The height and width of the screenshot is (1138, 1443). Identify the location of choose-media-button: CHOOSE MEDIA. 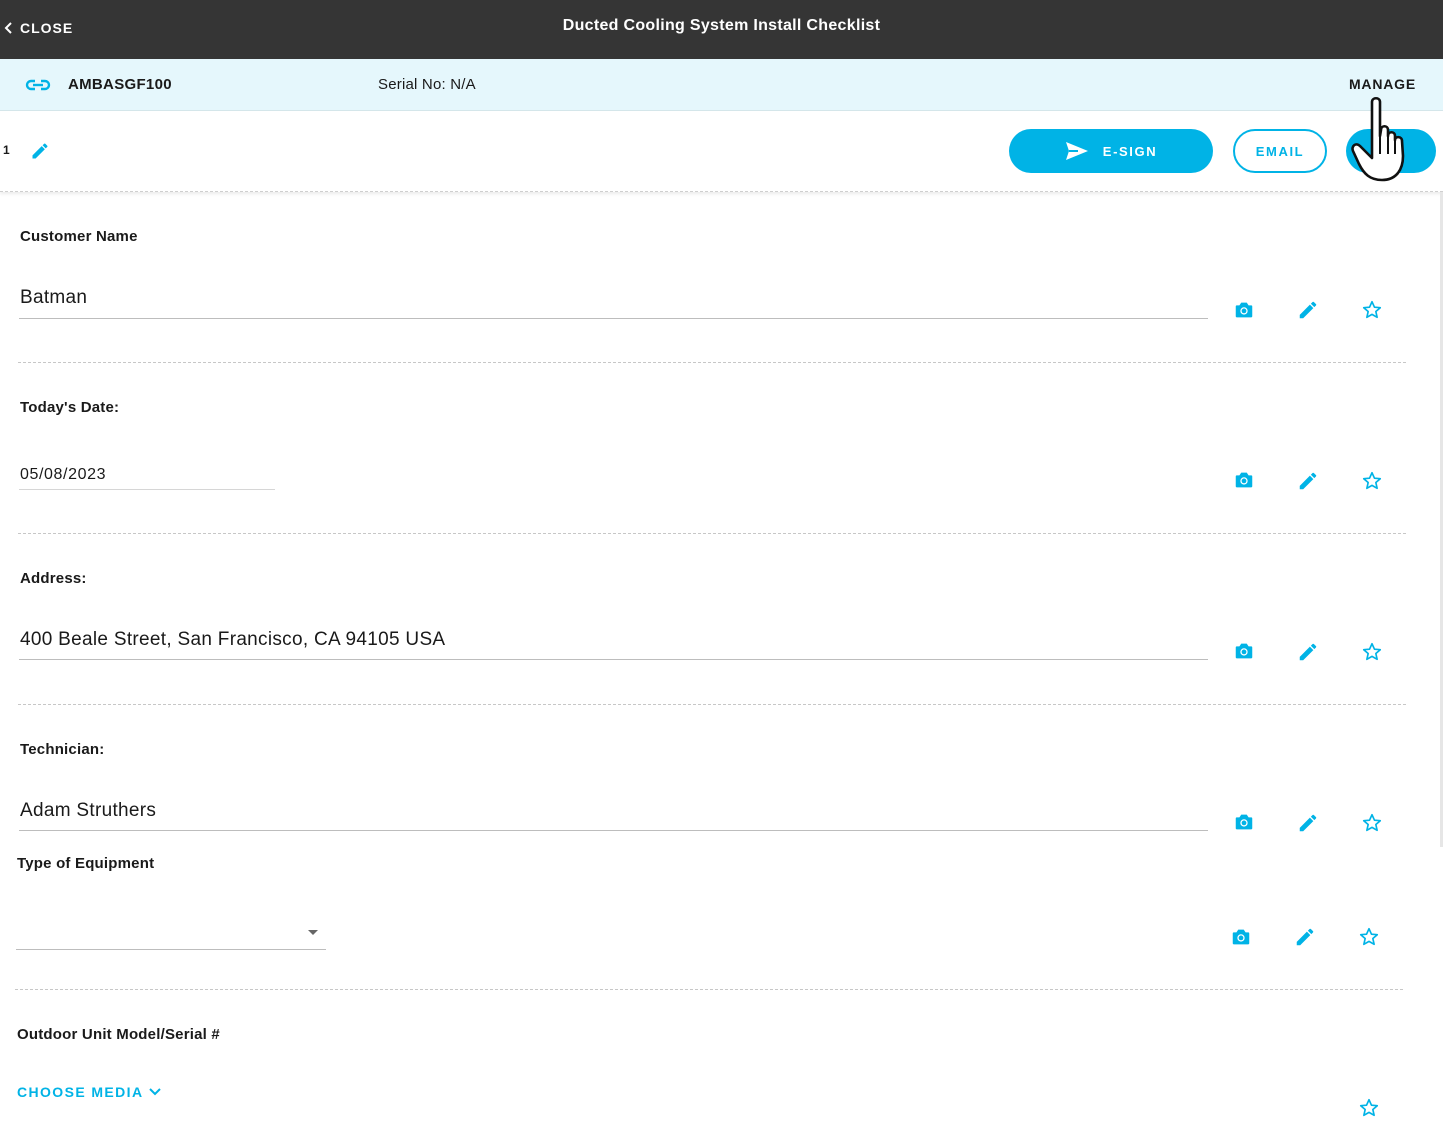
(89, 1092).